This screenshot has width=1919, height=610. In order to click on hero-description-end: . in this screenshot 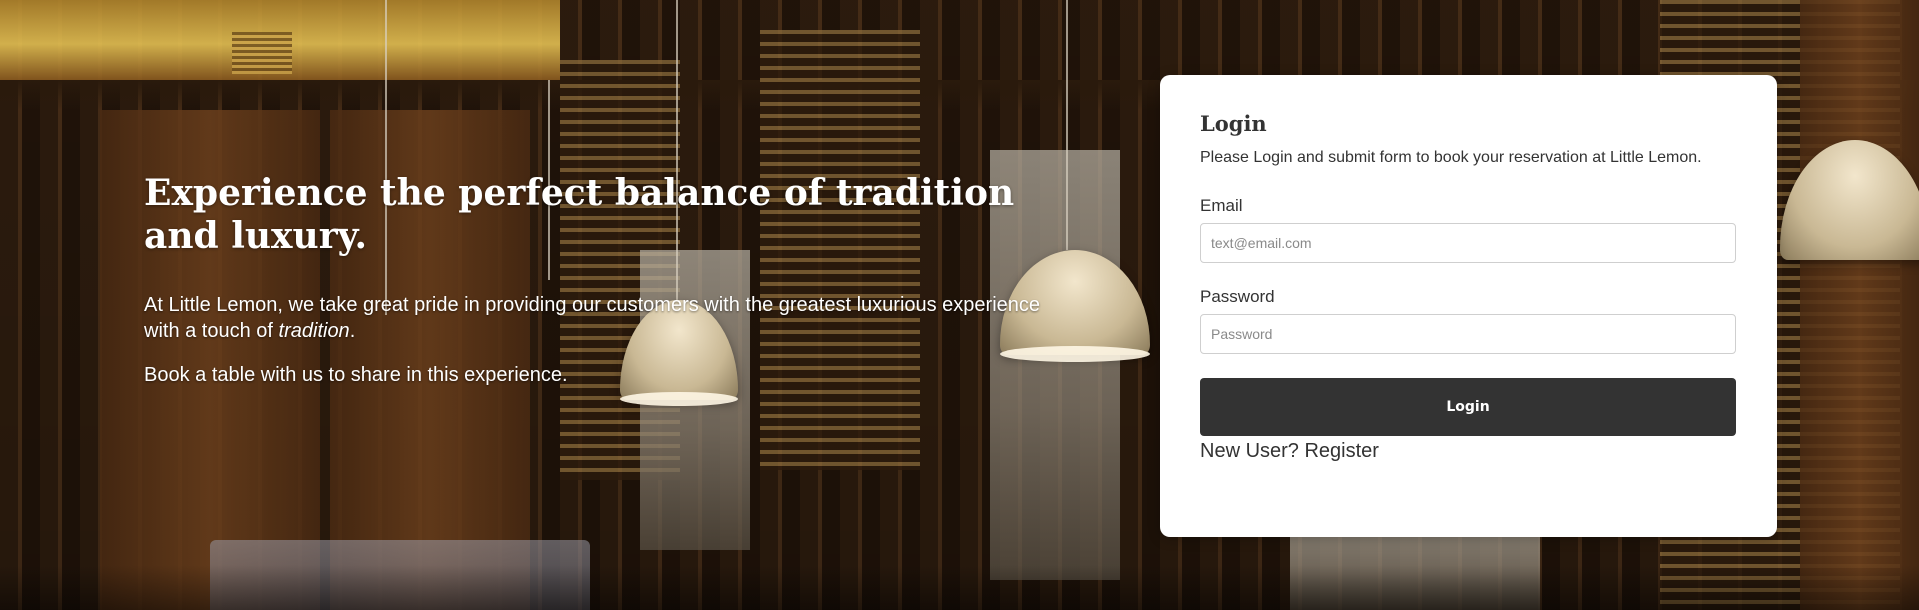, I will do `click(352, 331)`.